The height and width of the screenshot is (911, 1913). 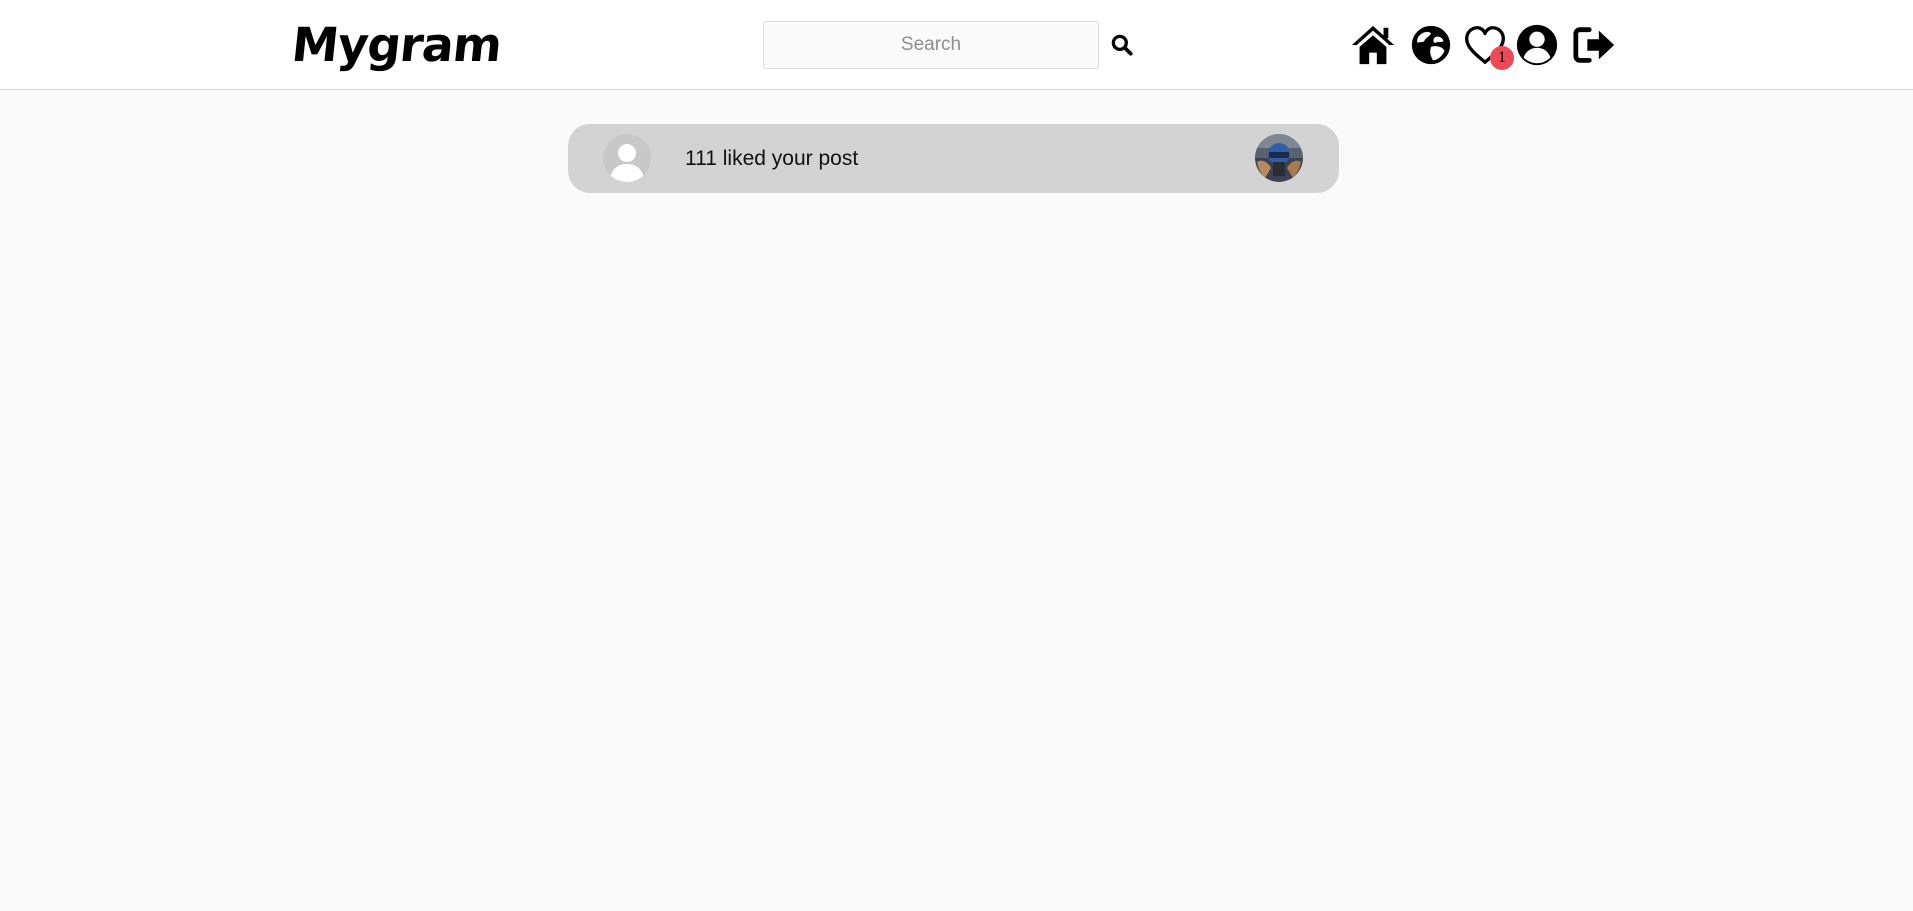 What do you see at coordinates (1488, 46) in the screenshot?
I see `notifications-heart-button: 1` at bounding box center [1488, 46].